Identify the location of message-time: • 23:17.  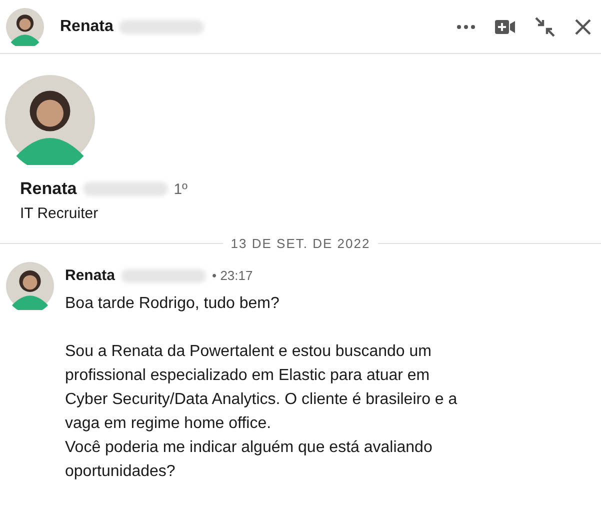
(232, 275).